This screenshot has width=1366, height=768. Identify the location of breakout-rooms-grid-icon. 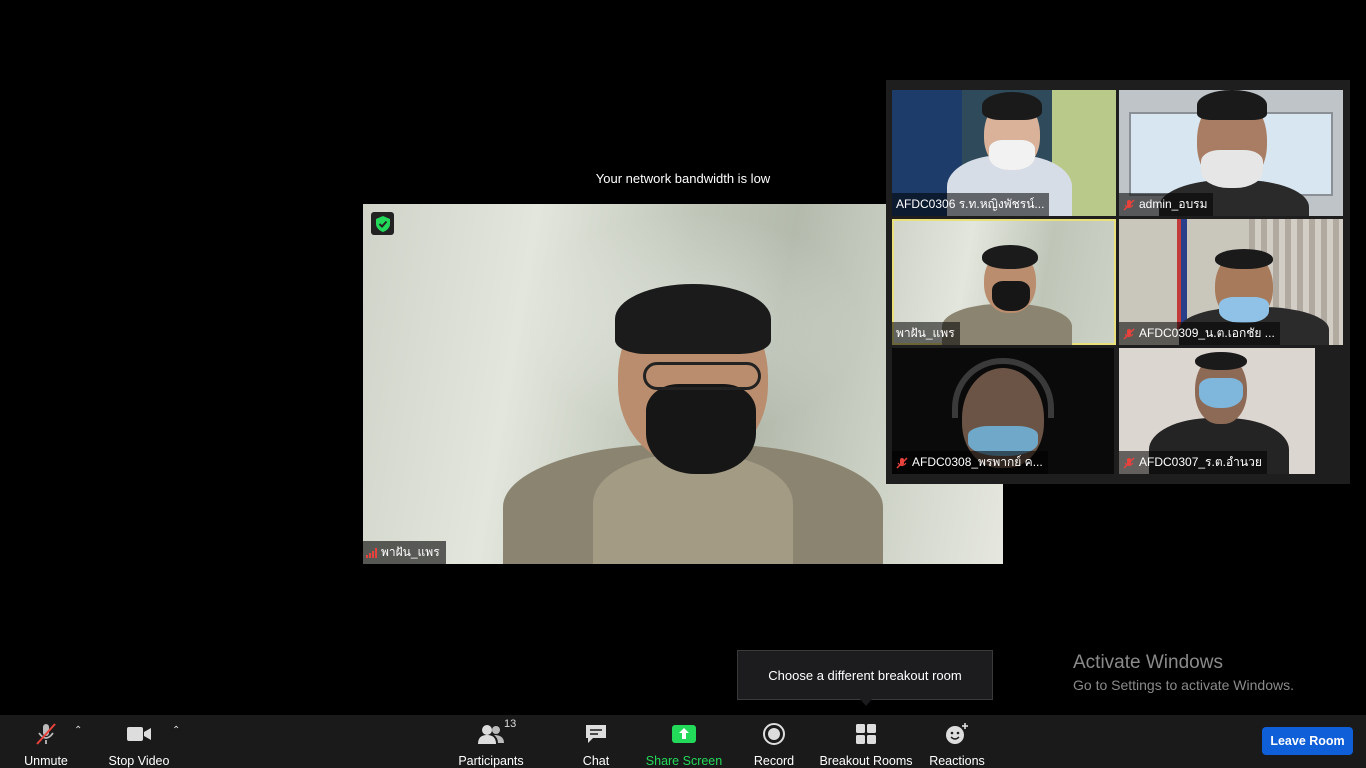
(866, 734).